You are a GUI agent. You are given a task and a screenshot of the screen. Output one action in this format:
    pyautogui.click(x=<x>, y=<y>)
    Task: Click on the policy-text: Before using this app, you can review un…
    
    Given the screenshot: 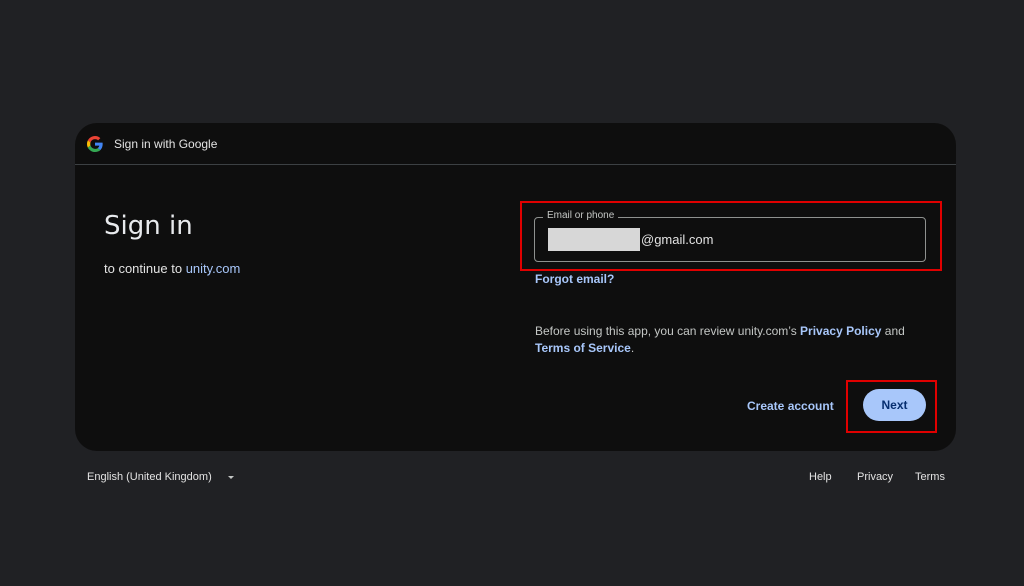 What is the action you would take?
    pyautogui.click(x=725, y=340)
    